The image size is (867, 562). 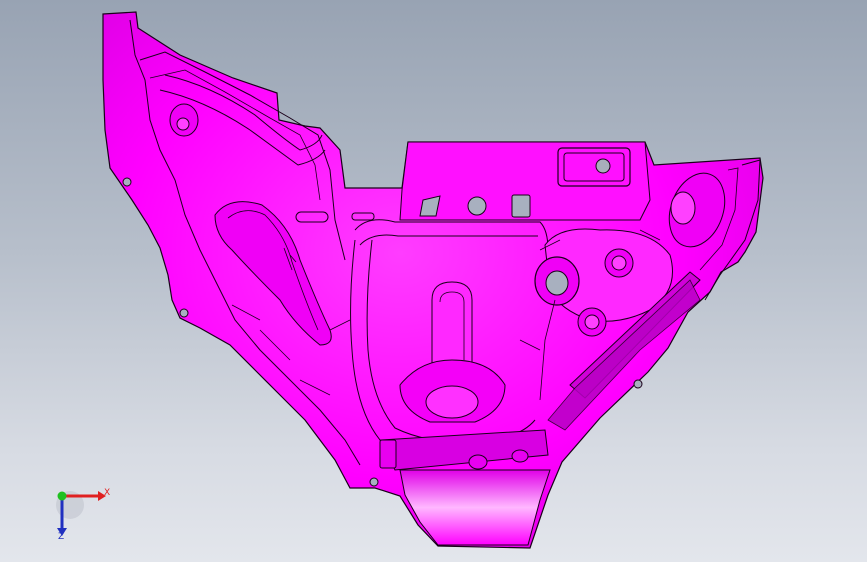 What do you see at coordinates (683, 208) in the screenshot?
I see `right-upper-dome-inner` at bounding box center [683, 208].